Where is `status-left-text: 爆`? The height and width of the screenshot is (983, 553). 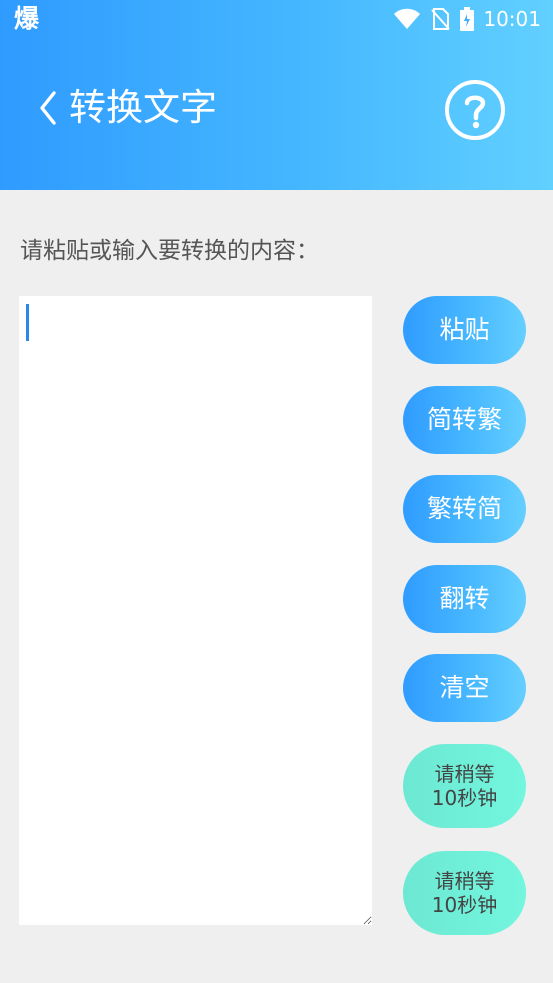 status-left-text: 爆 is located at coordinates (27, 18).